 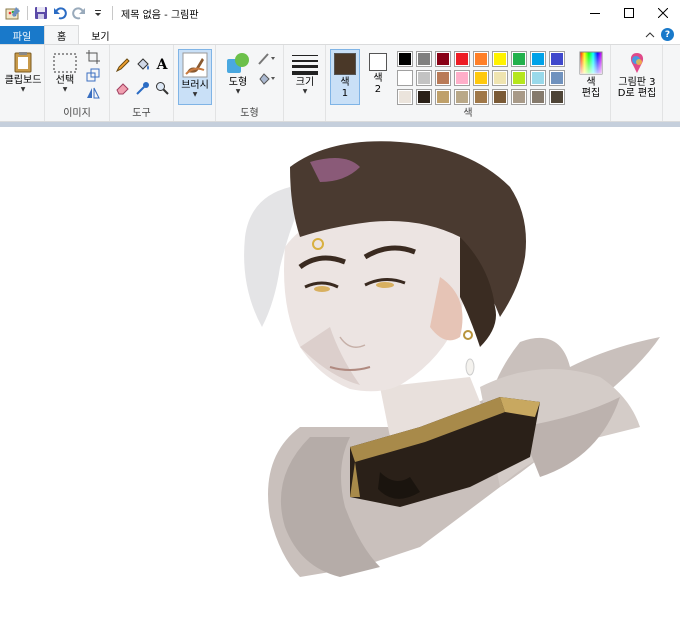 What do you see at coordinates (23, 62) in the screenshot?
I see `clipboard-icon` at bounding box center [23, 62].